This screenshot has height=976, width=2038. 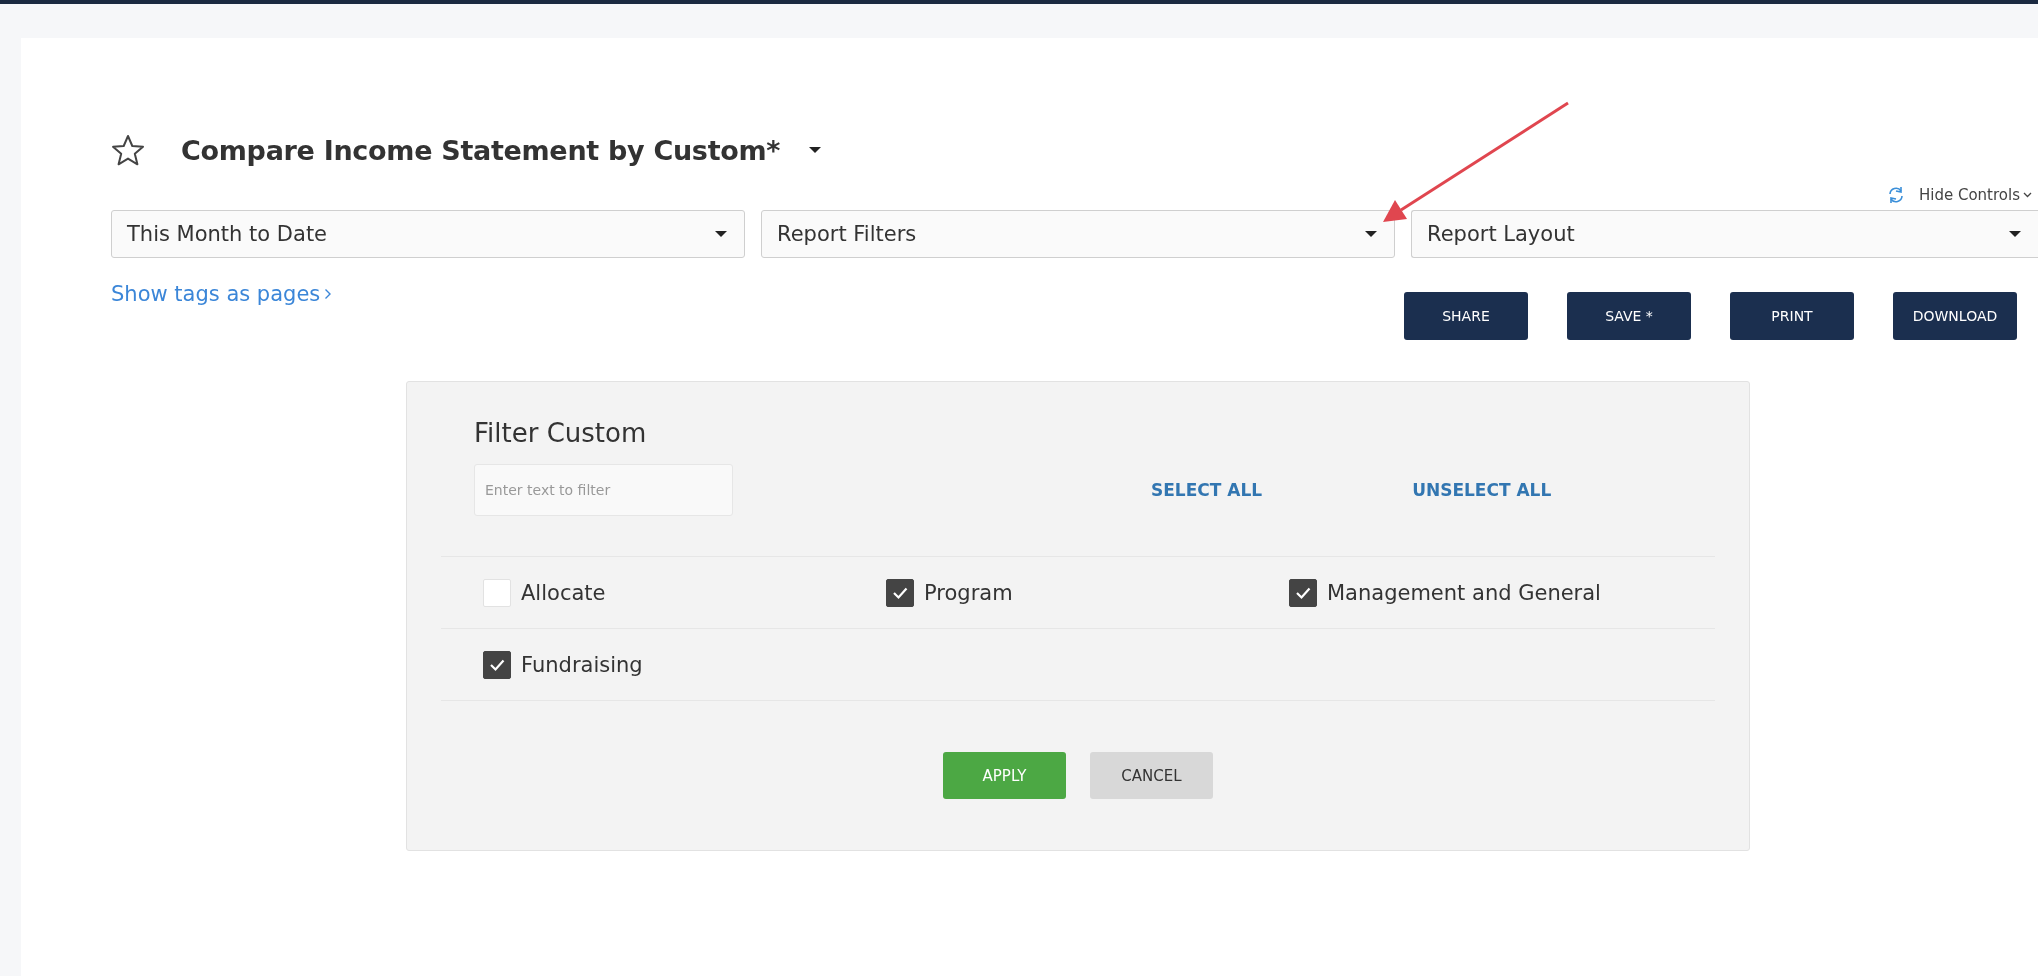 I want to click on action-button: DOWNLOAD, so click(x=1955, y=316).